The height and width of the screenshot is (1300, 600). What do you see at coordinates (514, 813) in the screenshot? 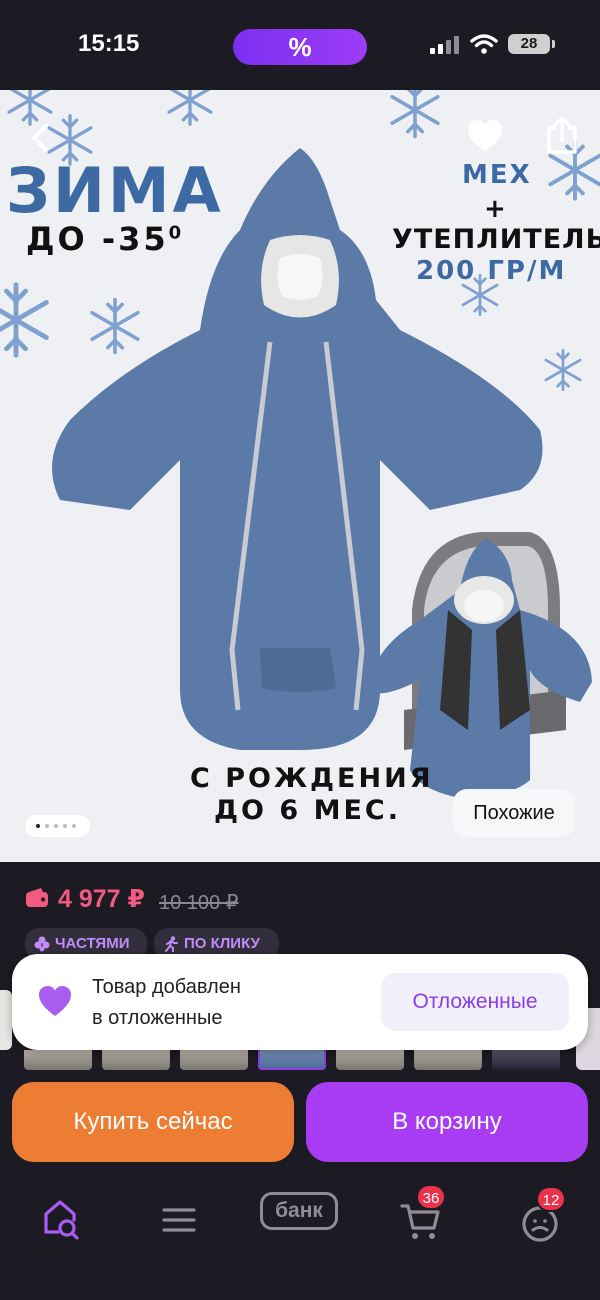
I see `similar-products-button: Похожие` at bounding box center [514, 813].